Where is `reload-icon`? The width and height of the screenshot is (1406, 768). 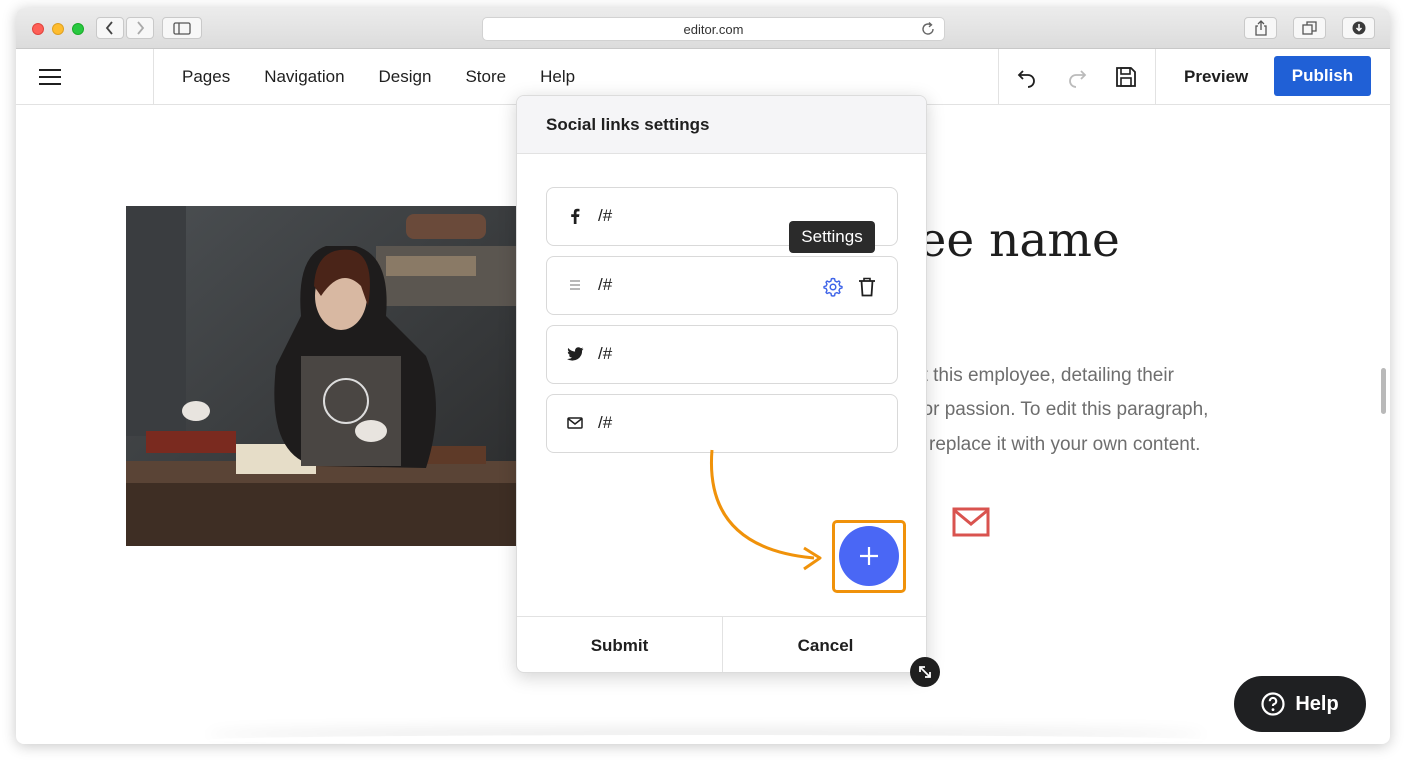 reload-icon is located at coordinates (928, 29).